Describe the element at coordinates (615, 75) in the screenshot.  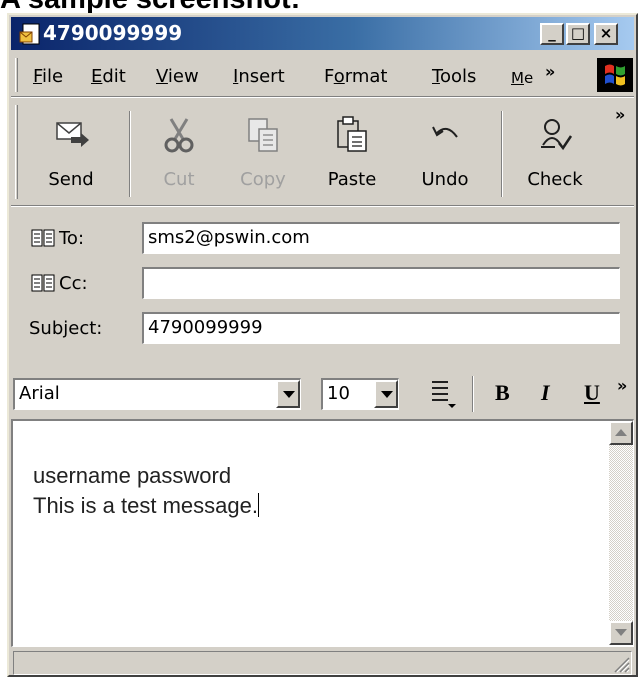
I see `windows-logo-icon` at that location.